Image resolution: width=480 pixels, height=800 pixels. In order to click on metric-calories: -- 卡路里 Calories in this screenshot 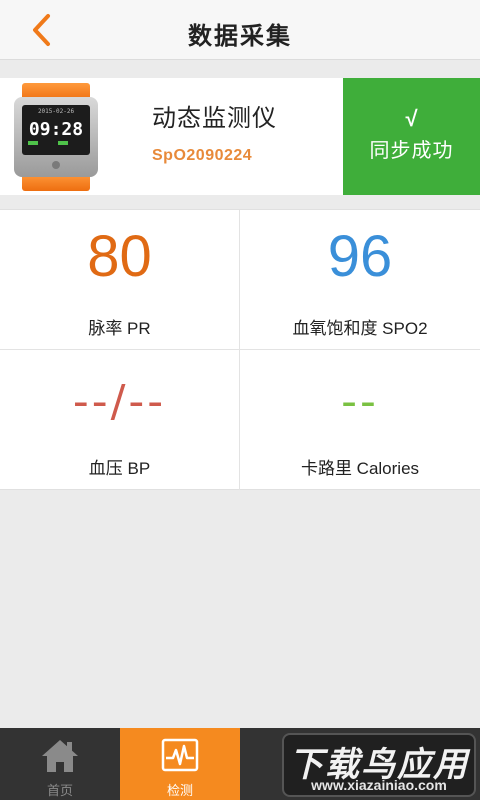, I will do `click(360, 420)`.